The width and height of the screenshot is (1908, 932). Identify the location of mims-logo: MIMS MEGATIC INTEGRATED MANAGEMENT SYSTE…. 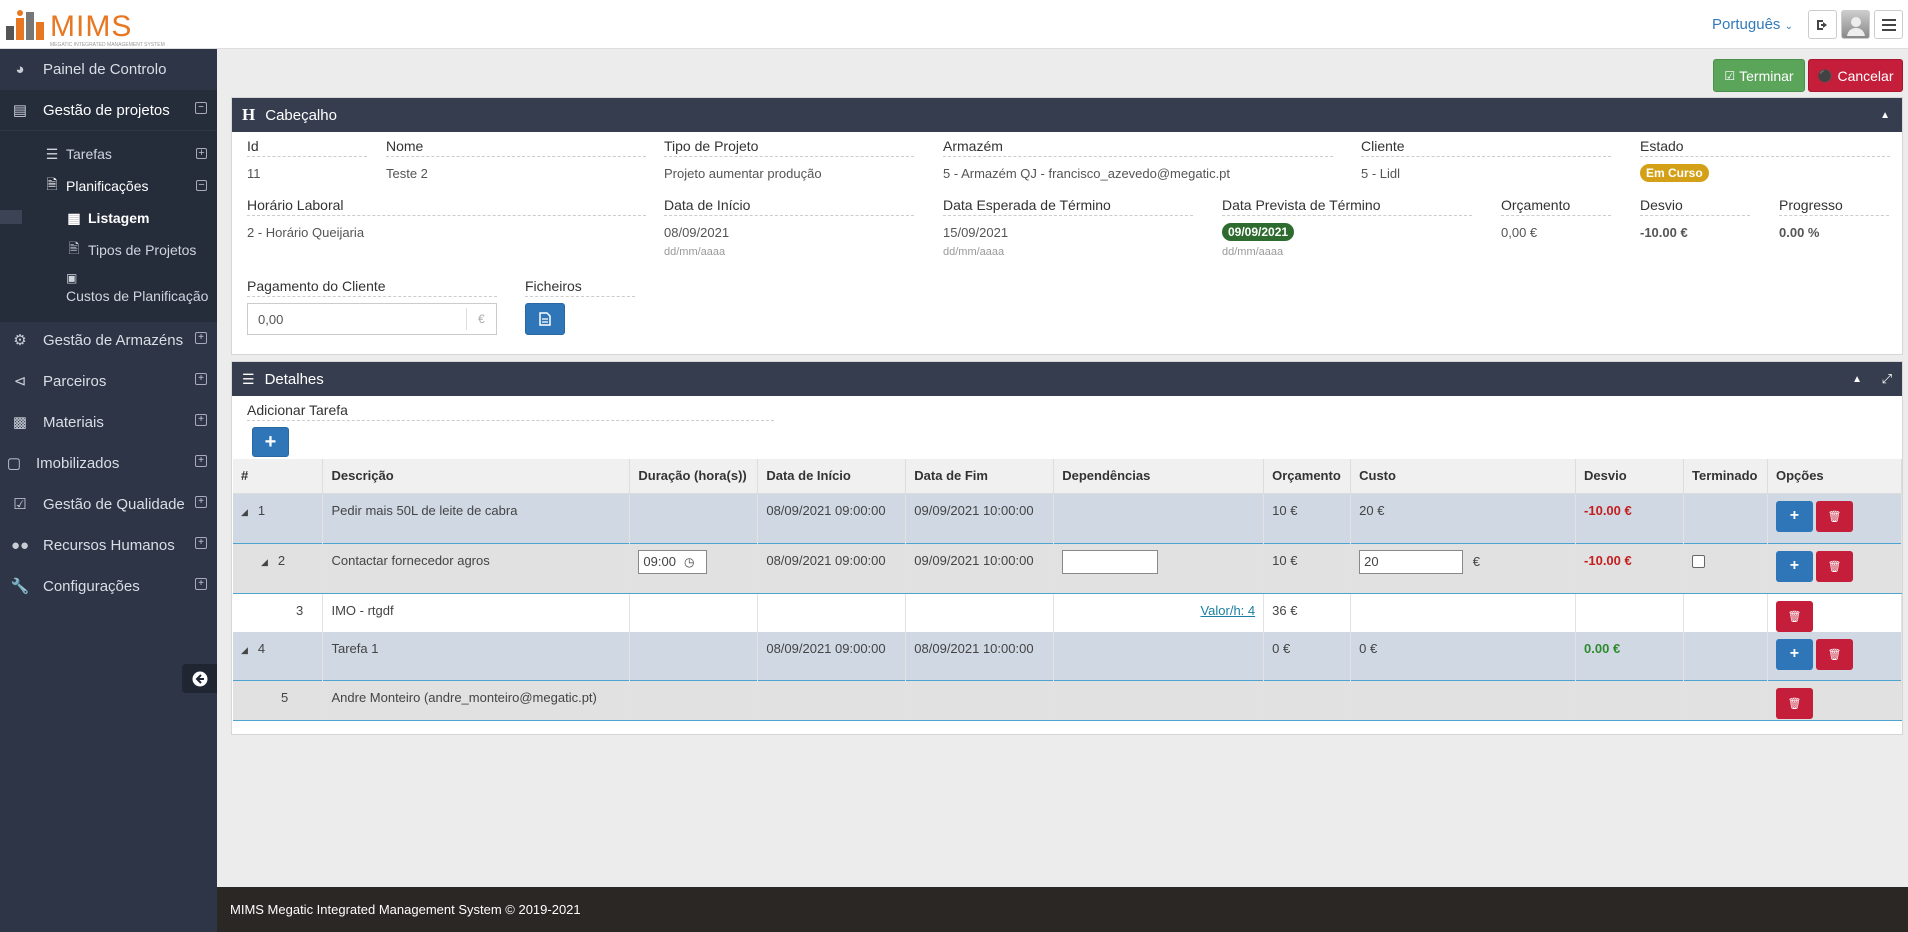
(84, 28).